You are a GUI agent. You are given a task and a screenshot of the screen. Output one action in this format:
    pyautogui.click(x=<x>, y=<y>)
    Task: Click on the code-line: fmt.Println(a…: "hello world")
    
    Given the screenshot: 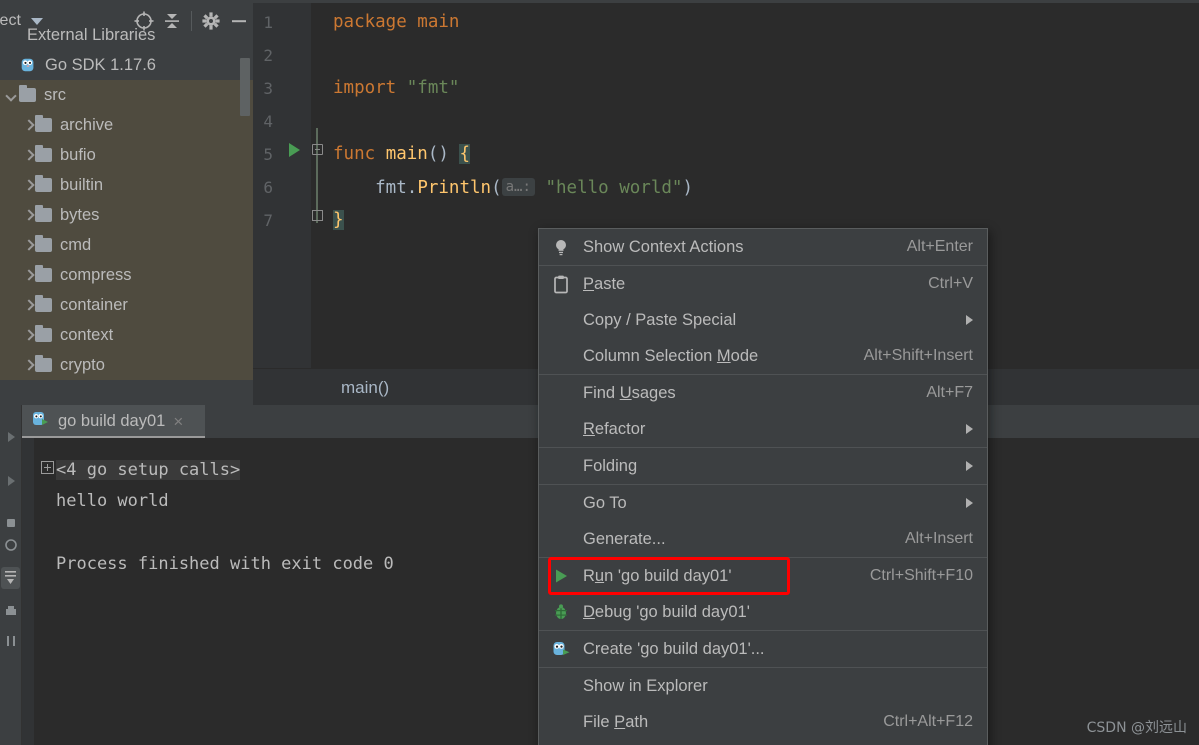 What is the action you would take?
    pyautogui.click(x=513, y=187)
    